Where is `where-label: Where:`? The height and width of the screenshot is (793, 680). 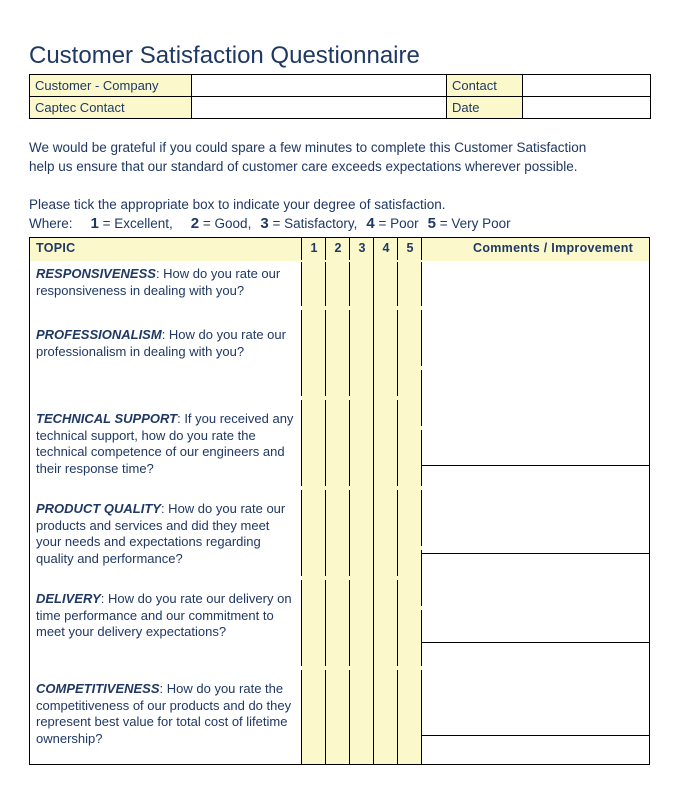
where-label: Where: is located at coordinates (51, 223).